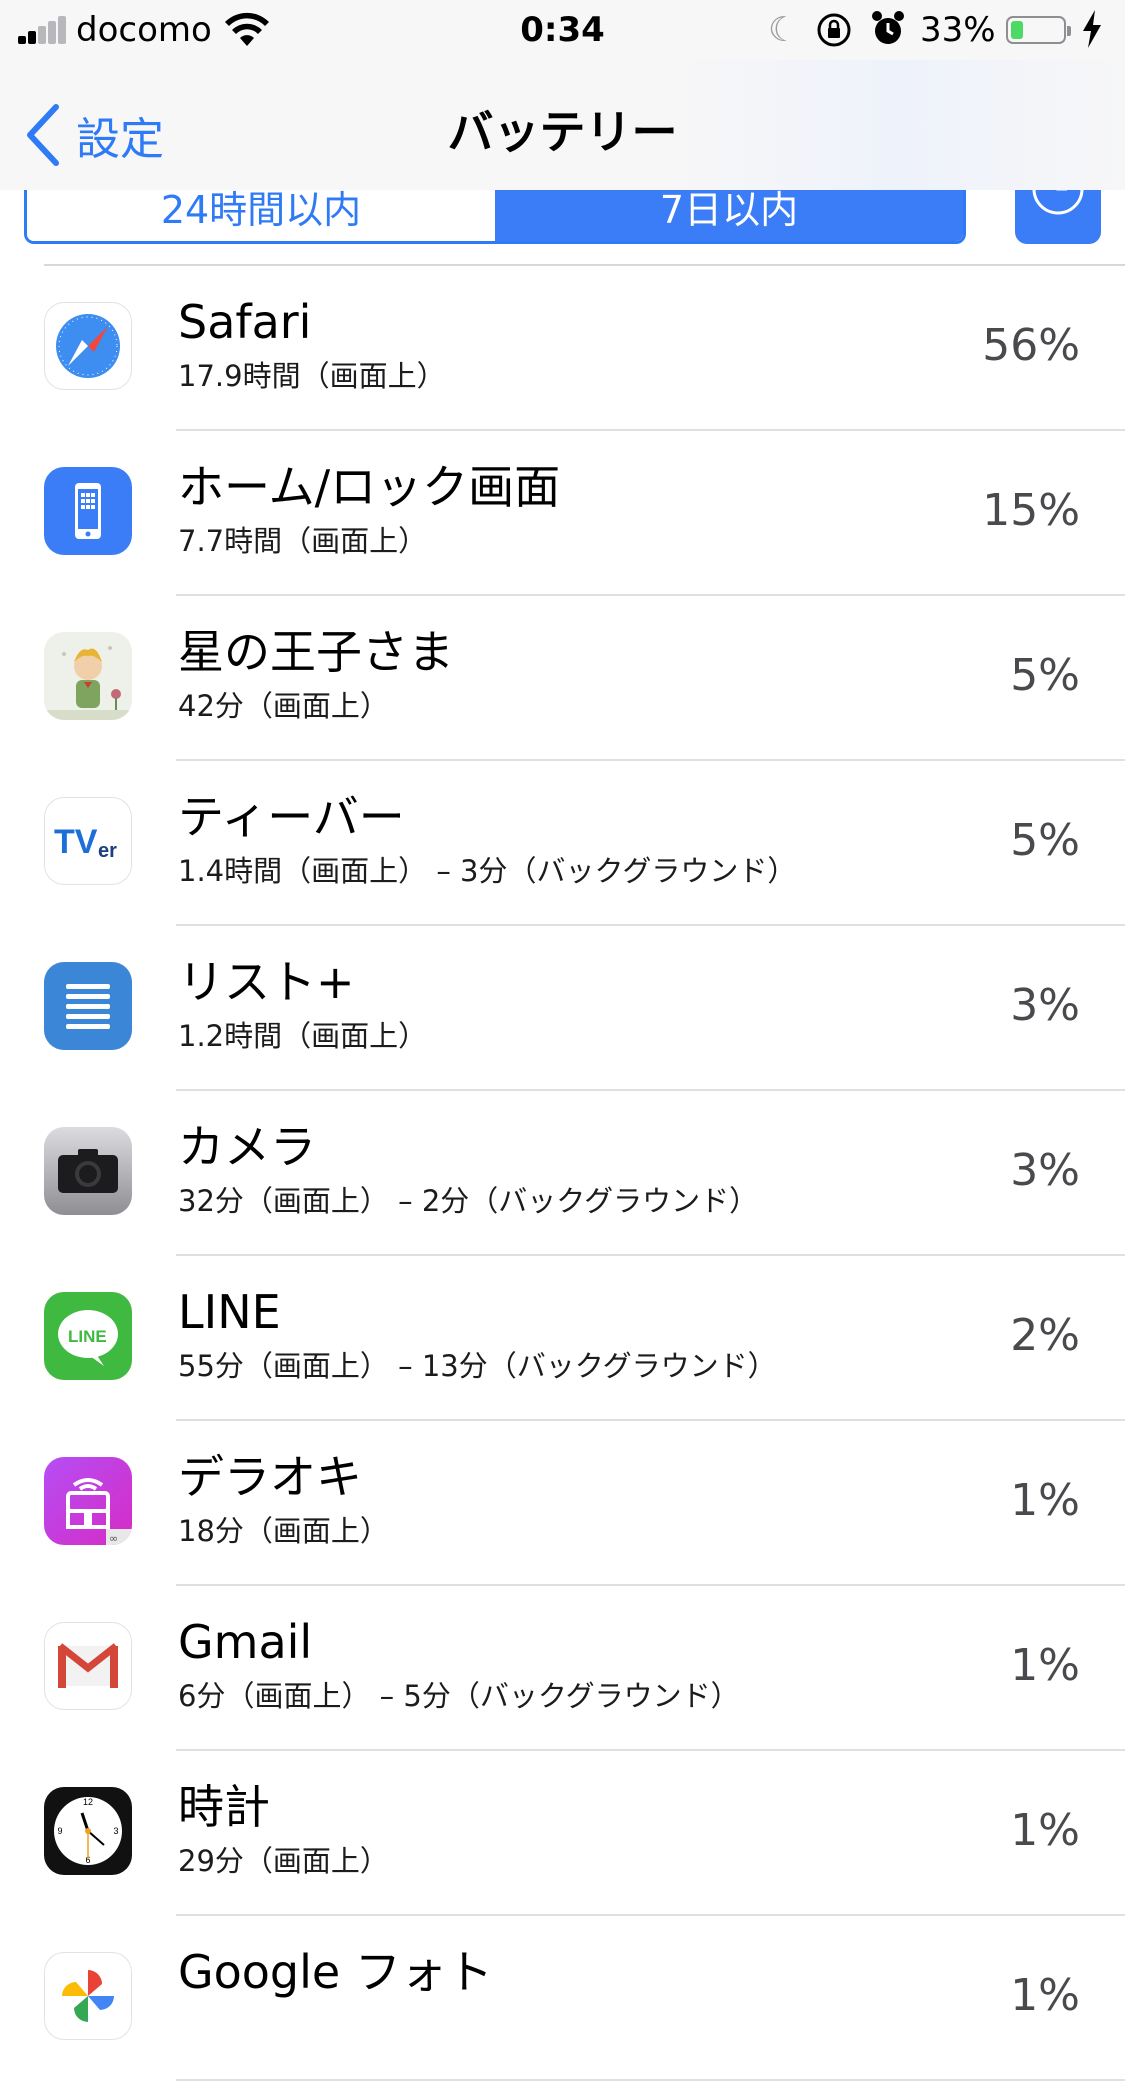  I want to click on app-usage-detail: 17.9時間（画面上）, so click(312, 376).